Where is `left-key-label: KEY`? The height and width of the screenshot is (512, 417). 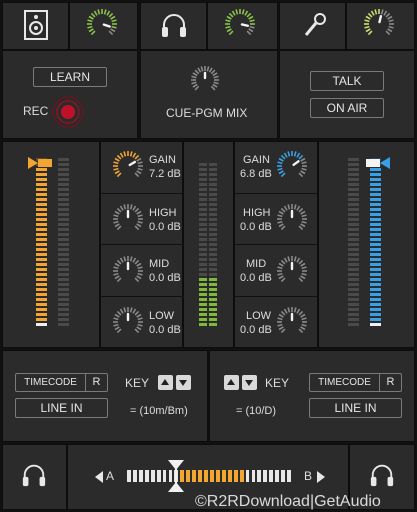 left-key-label: KEY is located at coordinates (137, 383).